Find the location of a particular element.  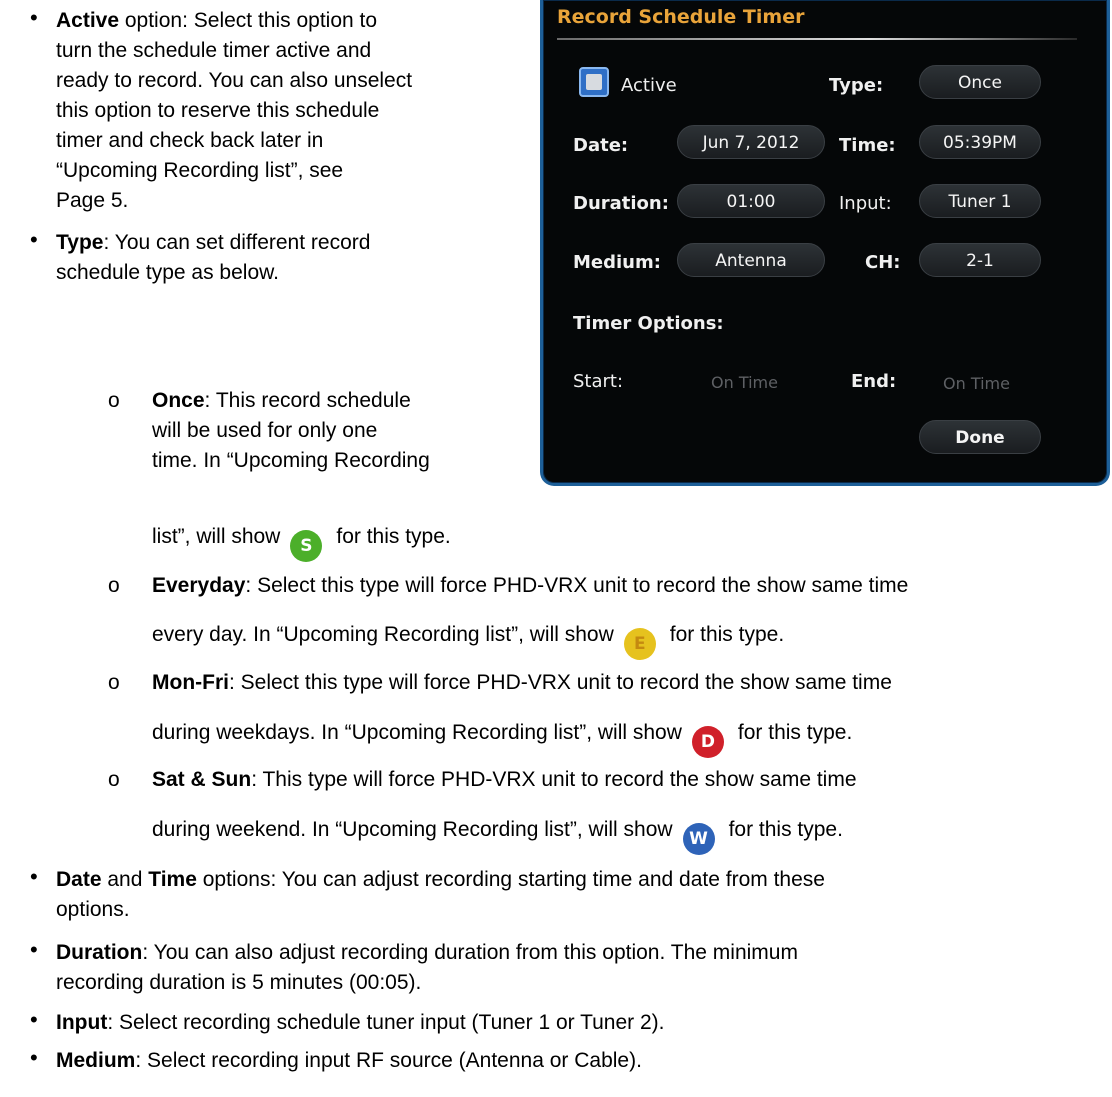

active-desc-1: option: Select this option to is located at coordinates (248, 20).